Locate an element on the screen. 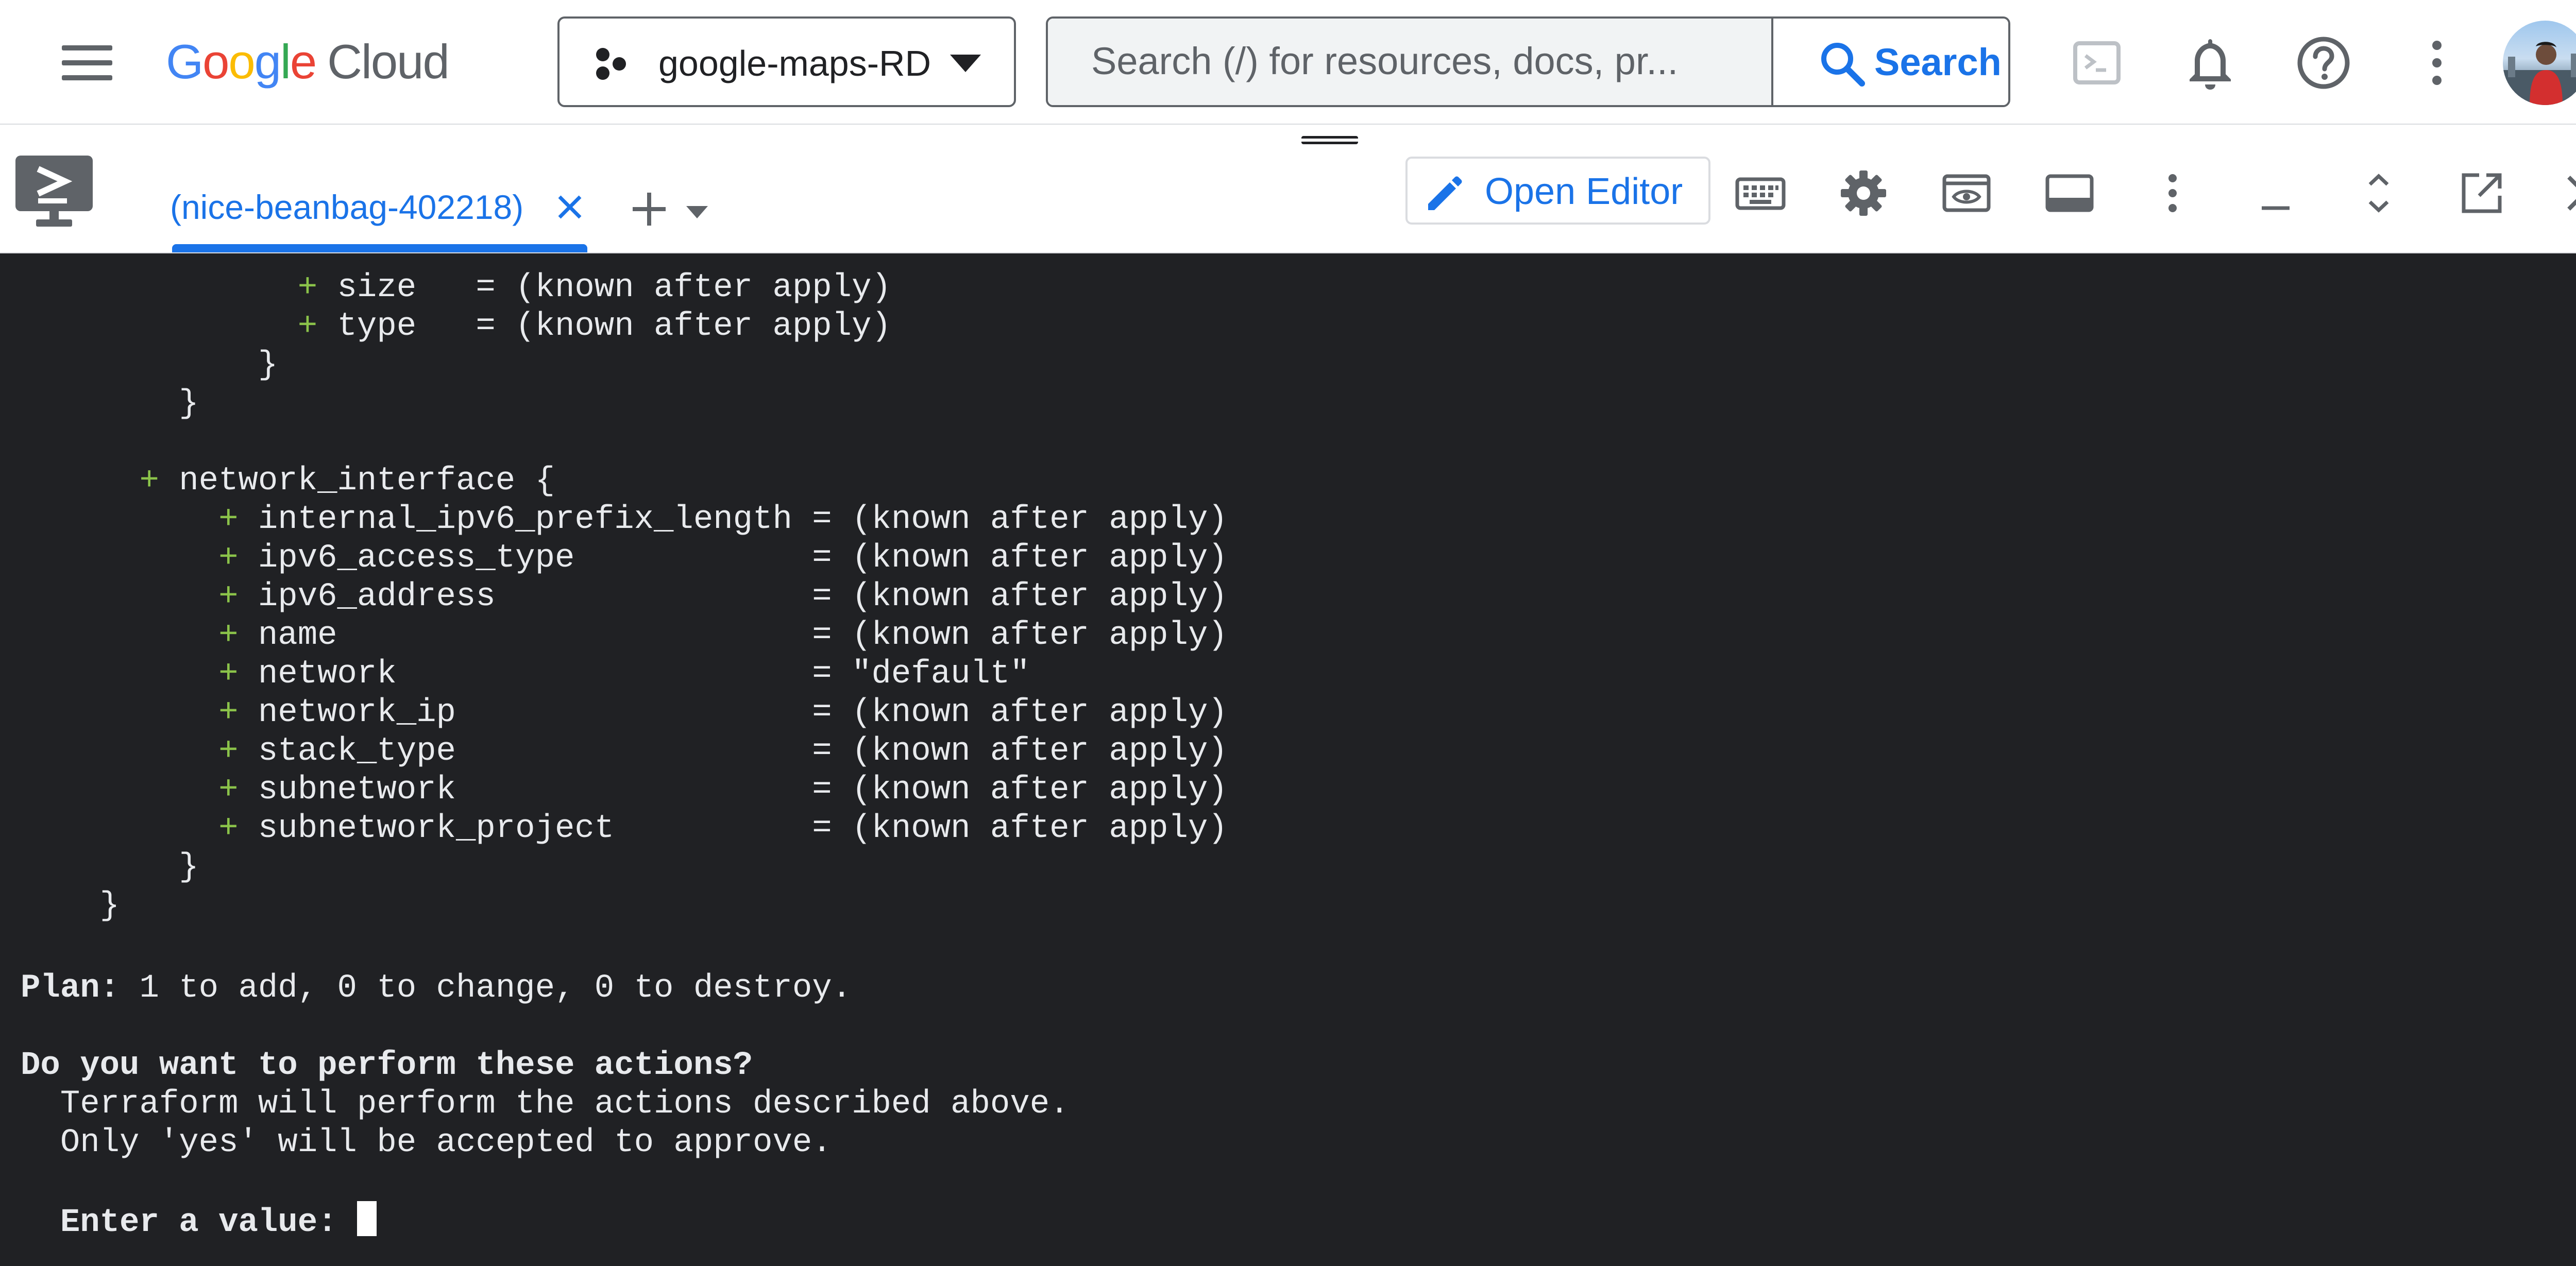 Image resolution: width=2576 pixels, height=1266 pixels. plan-line: + size = (known after apply) is located at coordinates (456, 288).